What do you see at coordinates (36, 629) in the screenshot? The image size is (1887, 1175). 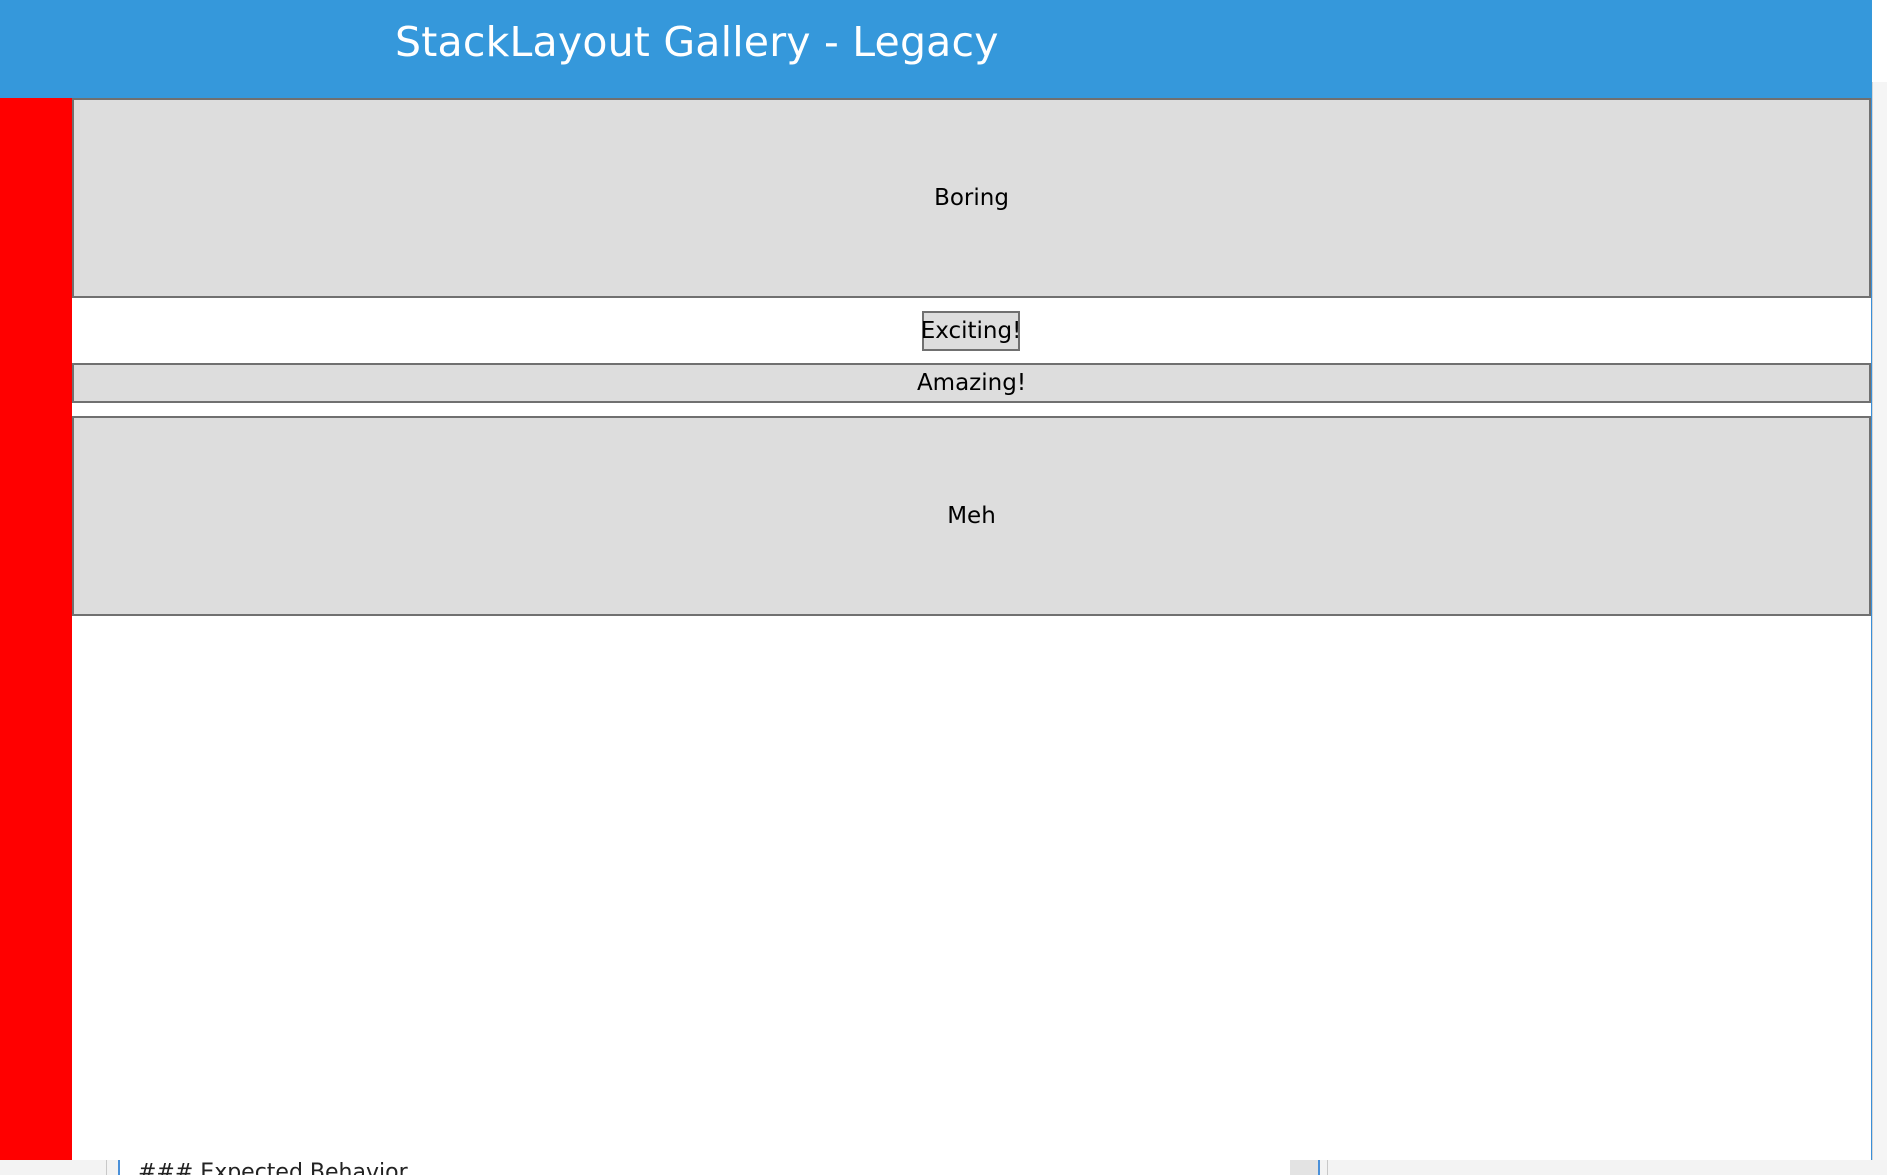 I see `red-side-bar` at bounding box center [36, 629].